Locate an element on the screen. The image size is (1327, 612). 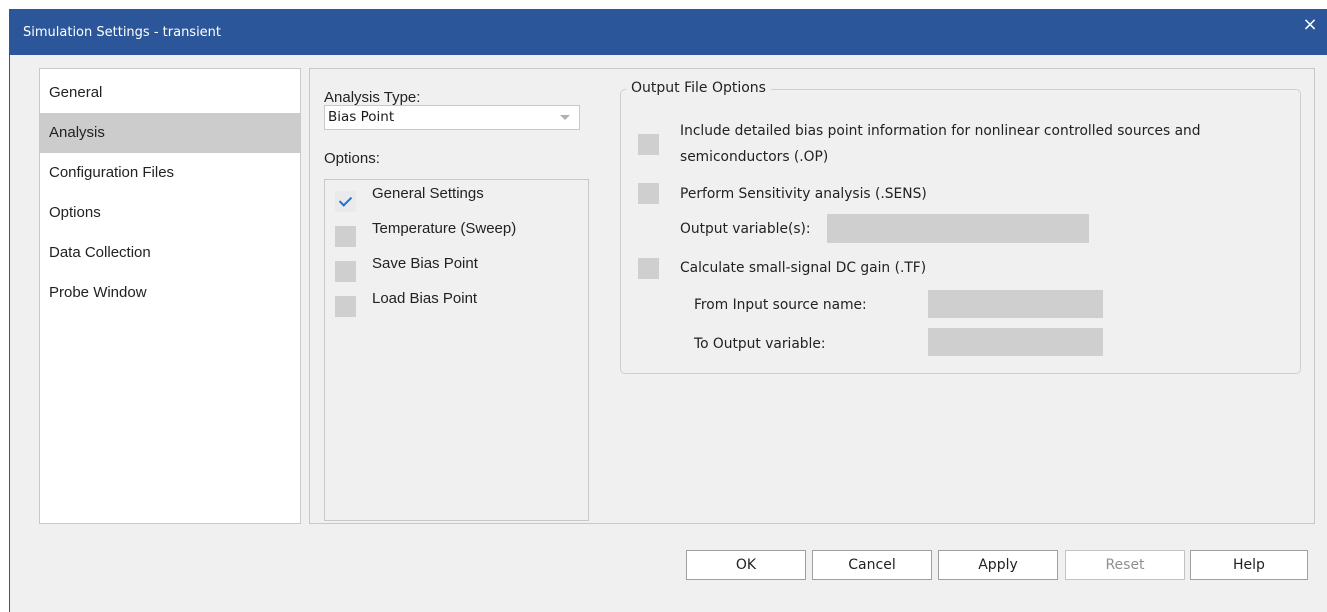
cancel-button: Cancel is located at coordinates (872, 565).